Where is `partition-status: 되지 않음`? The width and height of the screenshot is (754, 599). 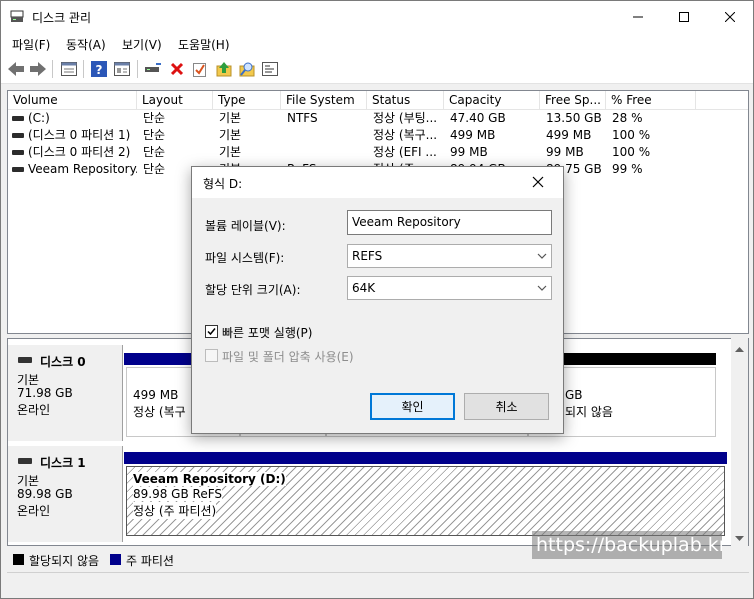 partition-status: 되지 않음 is located at coordinates (589, 412).